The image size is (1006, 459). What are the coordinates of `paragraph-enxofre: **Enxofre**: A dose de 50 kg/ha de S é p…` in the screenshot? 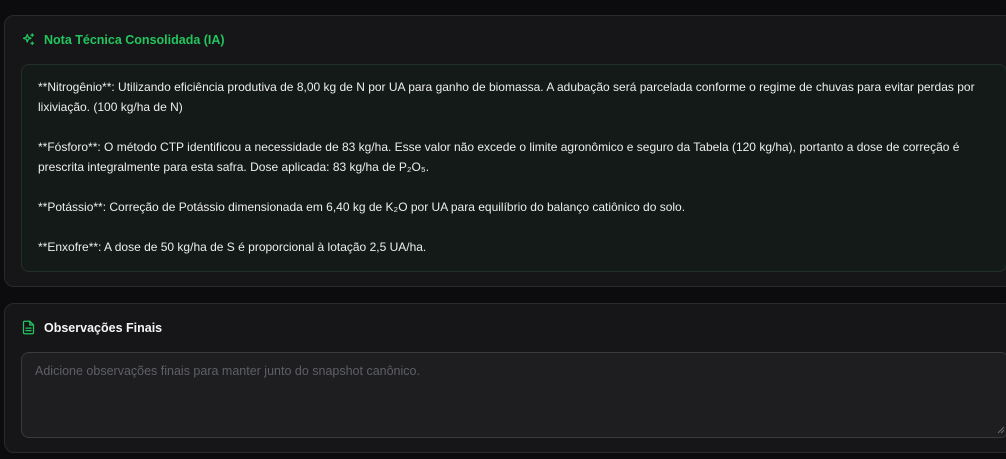 It's located at (232, 247).